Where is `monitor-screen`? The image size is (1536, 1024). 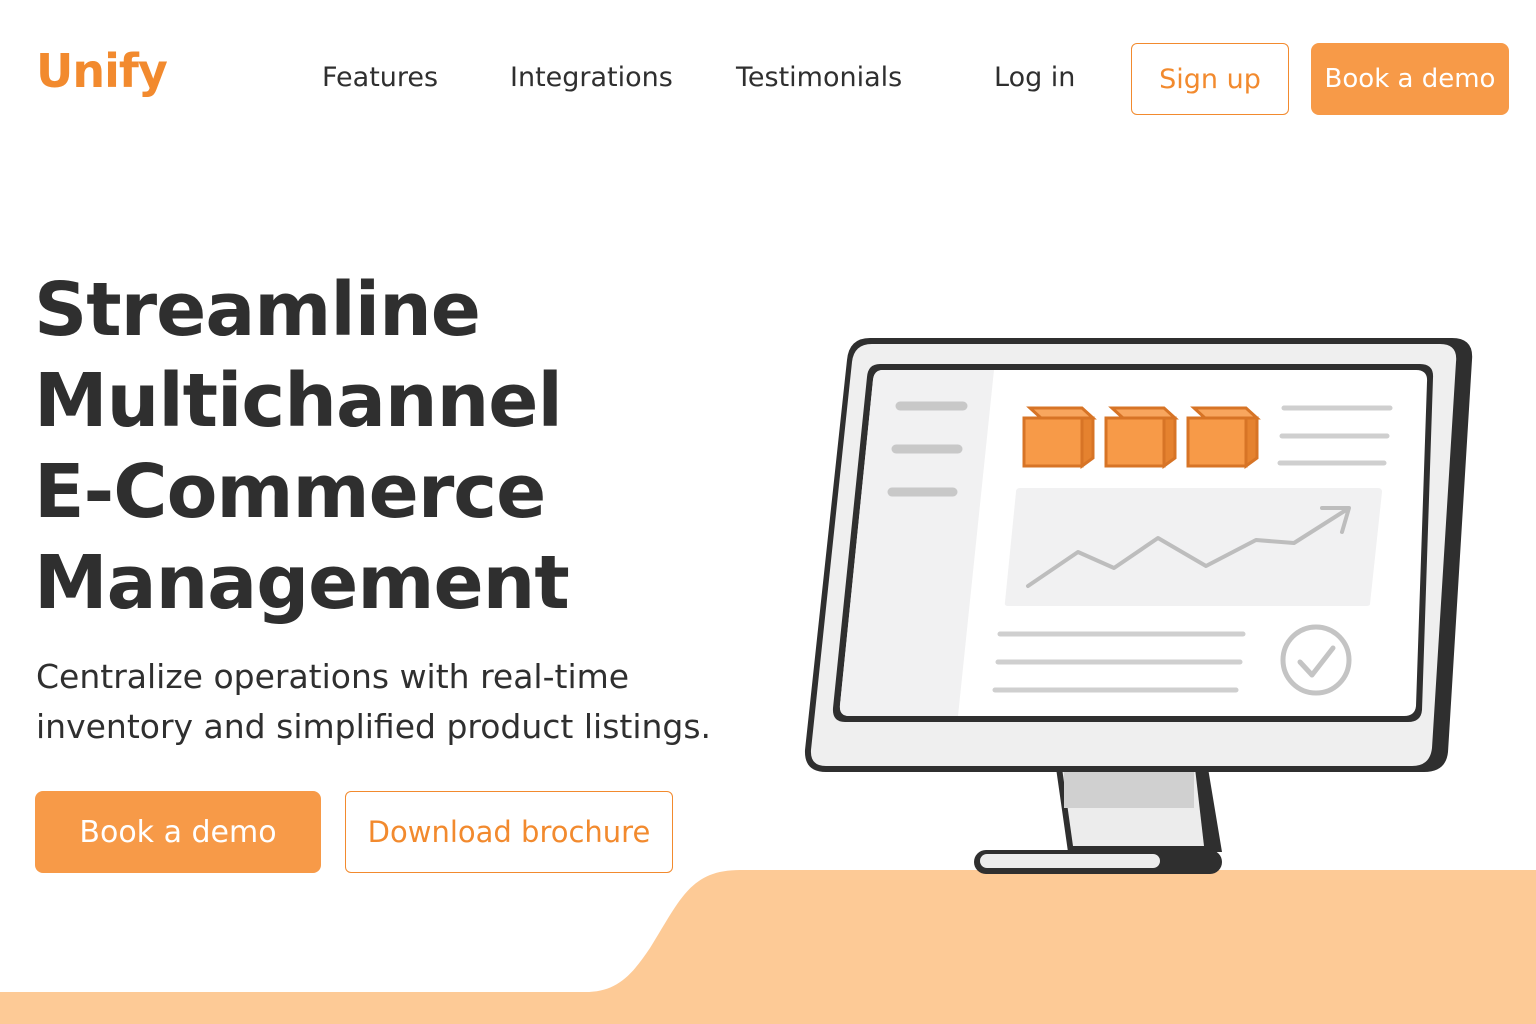
monitor-screen is located at coordinates (1133, 543).